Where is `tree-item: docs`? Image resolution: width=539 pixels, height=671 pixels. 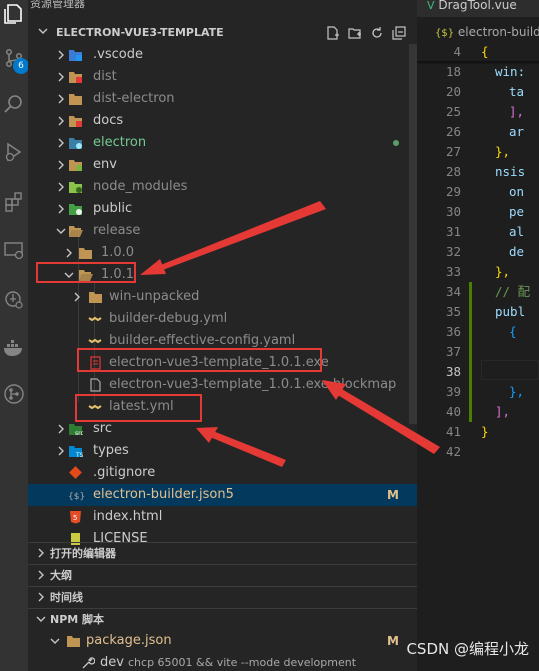 tree-item: docs is located at coordinates (222, 121).